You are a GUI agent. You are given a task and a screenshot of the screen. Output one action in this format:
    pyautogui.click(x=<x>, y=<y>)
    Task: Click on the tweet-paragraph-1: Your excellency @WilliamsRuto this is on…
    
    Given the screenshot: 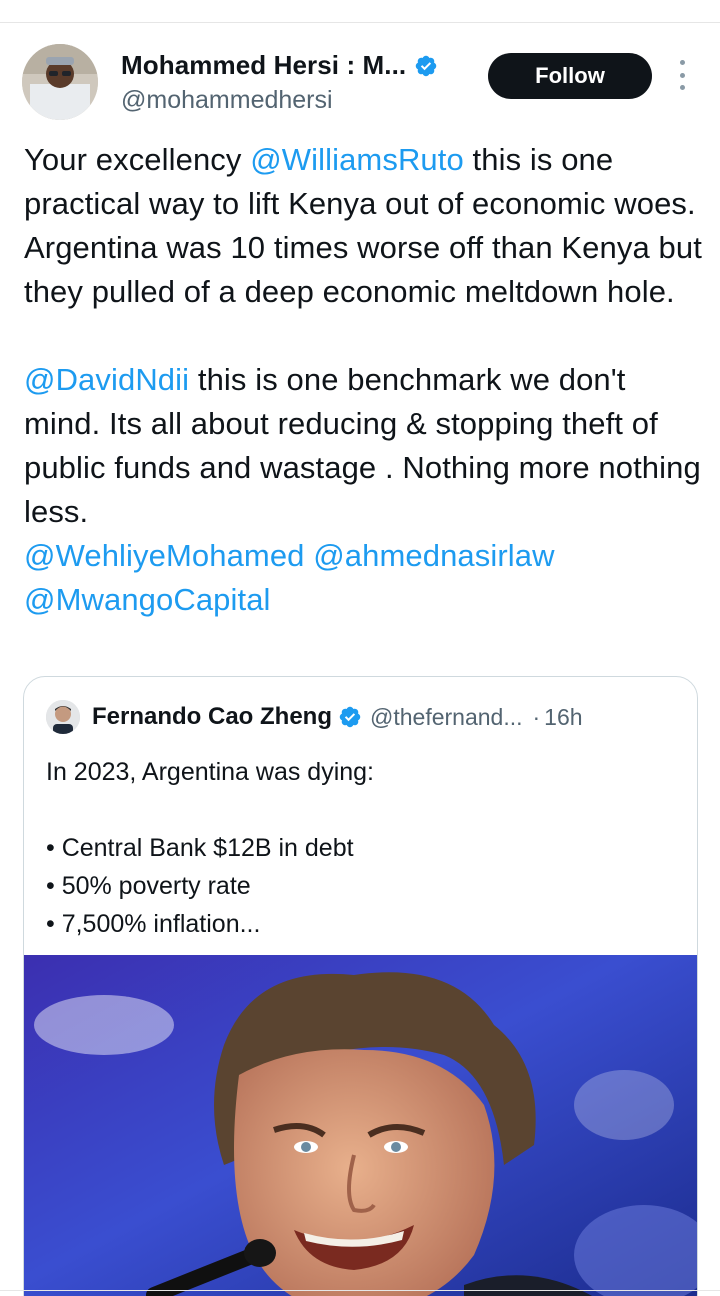 What is the action you would take?
    pyautogui.click(x=364, y=226)
    